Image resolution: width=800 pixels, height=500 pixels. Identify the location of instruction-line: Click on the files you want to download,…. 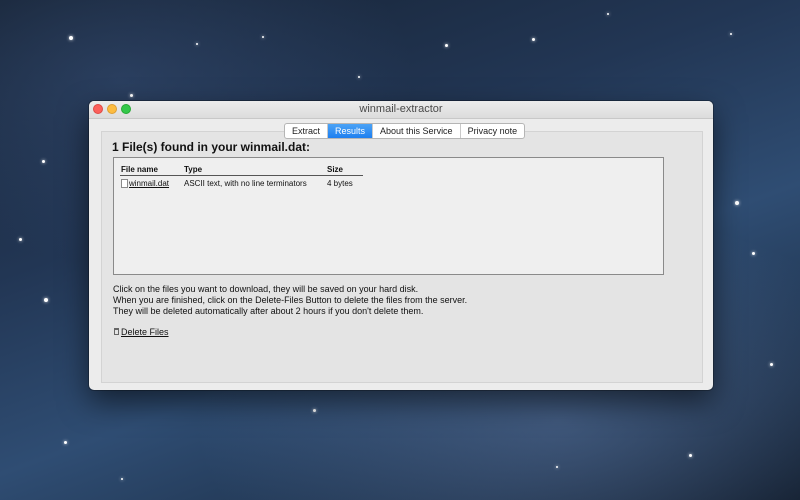
(266, 289).